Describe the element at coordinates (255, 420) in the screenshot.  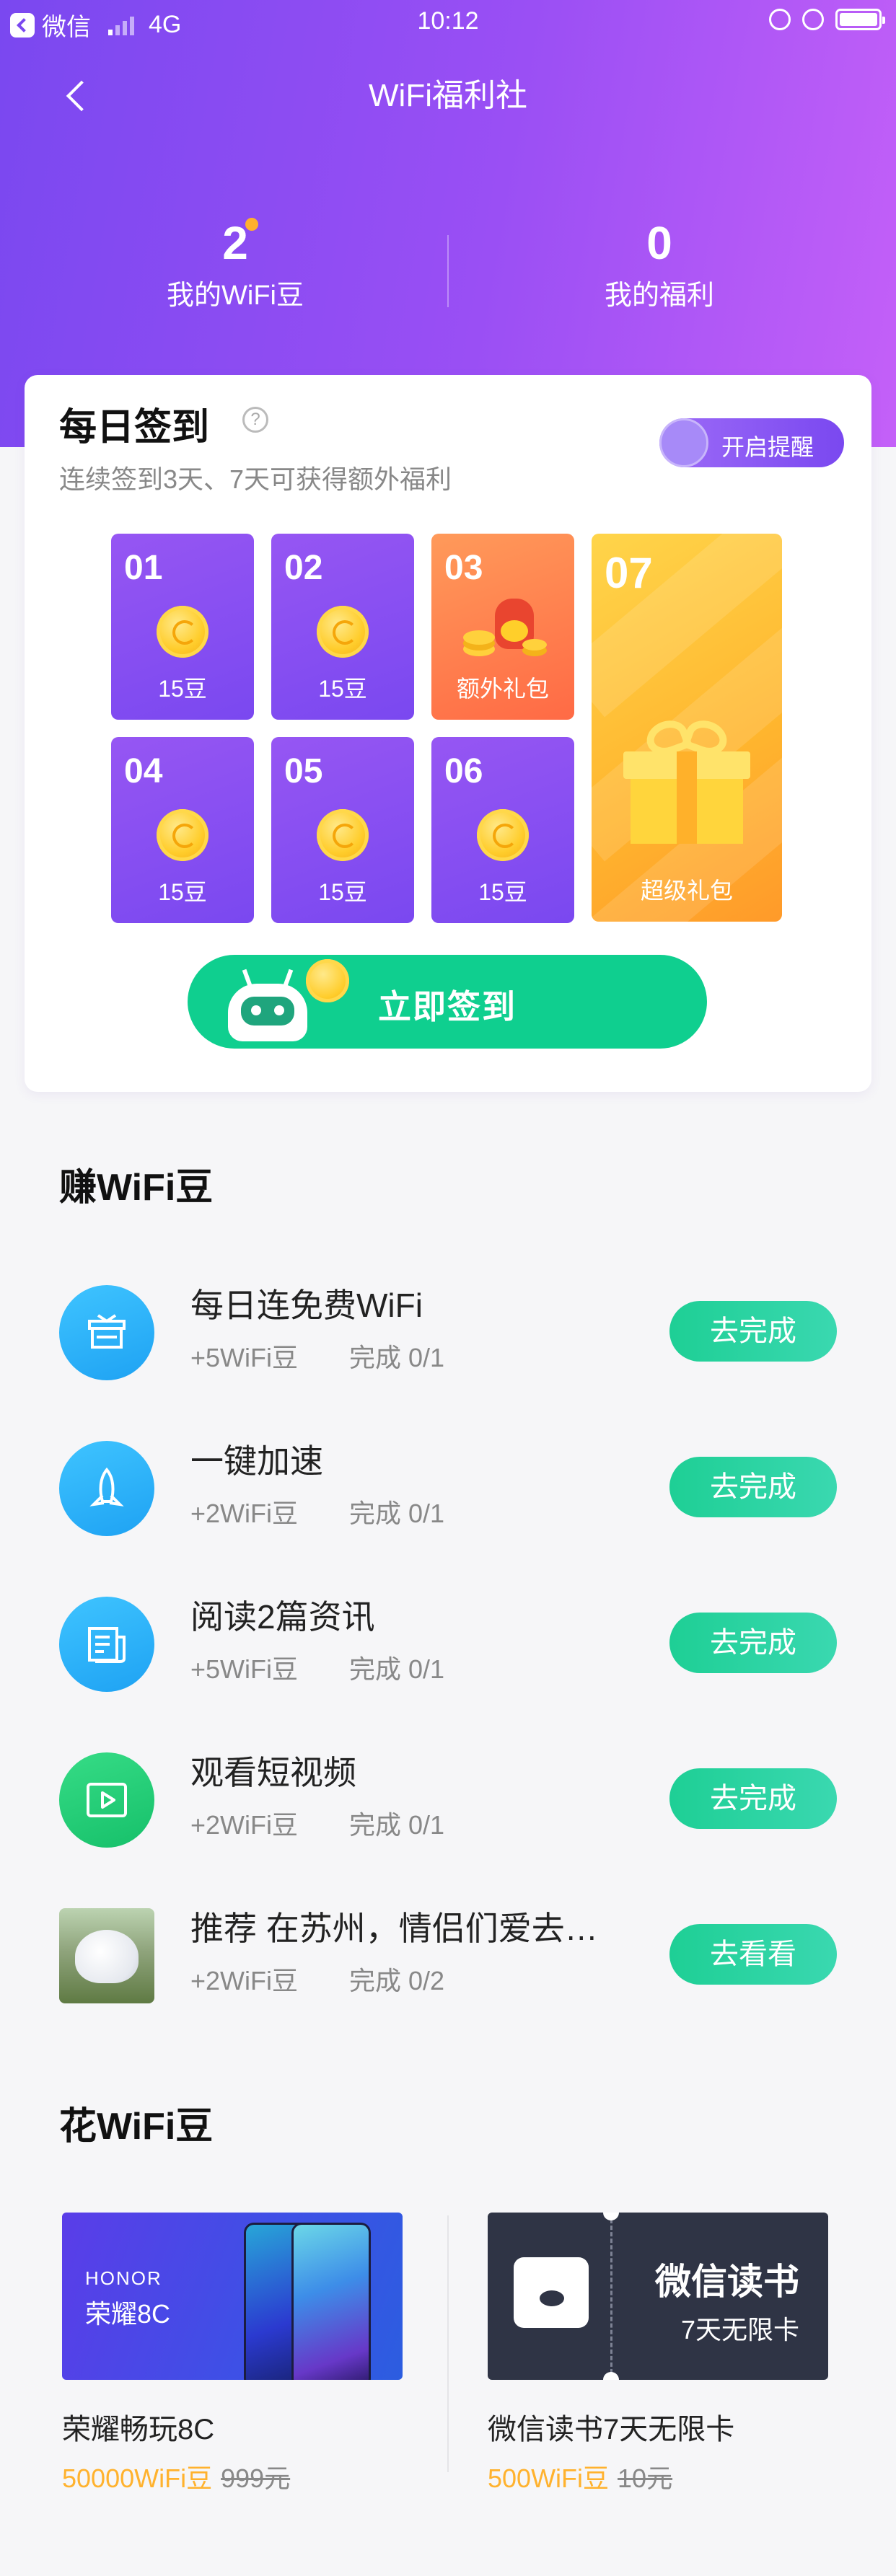
I see `help-icon: ?` at that location.